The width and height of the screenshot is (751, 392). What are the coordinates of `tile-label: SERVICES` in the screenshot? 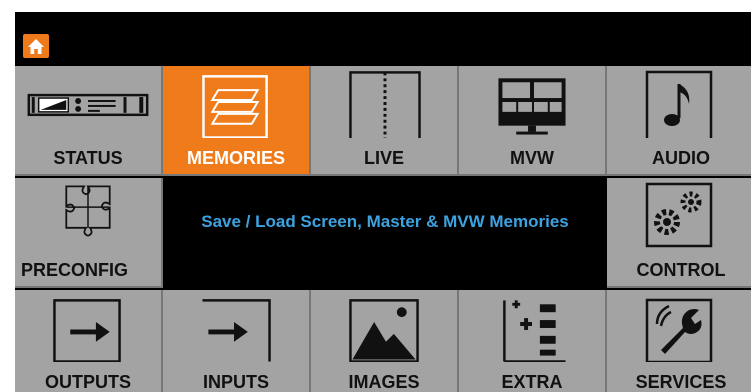 It's located at (681, 382).